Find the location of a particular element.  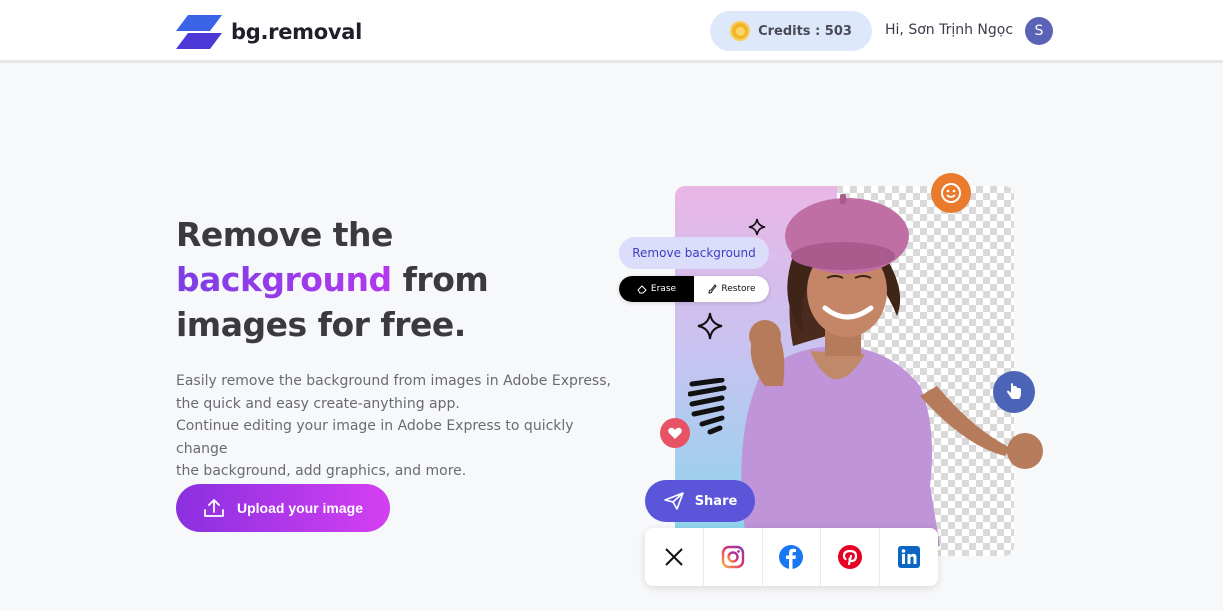

upload-icon is located at coordinates (214, 508).